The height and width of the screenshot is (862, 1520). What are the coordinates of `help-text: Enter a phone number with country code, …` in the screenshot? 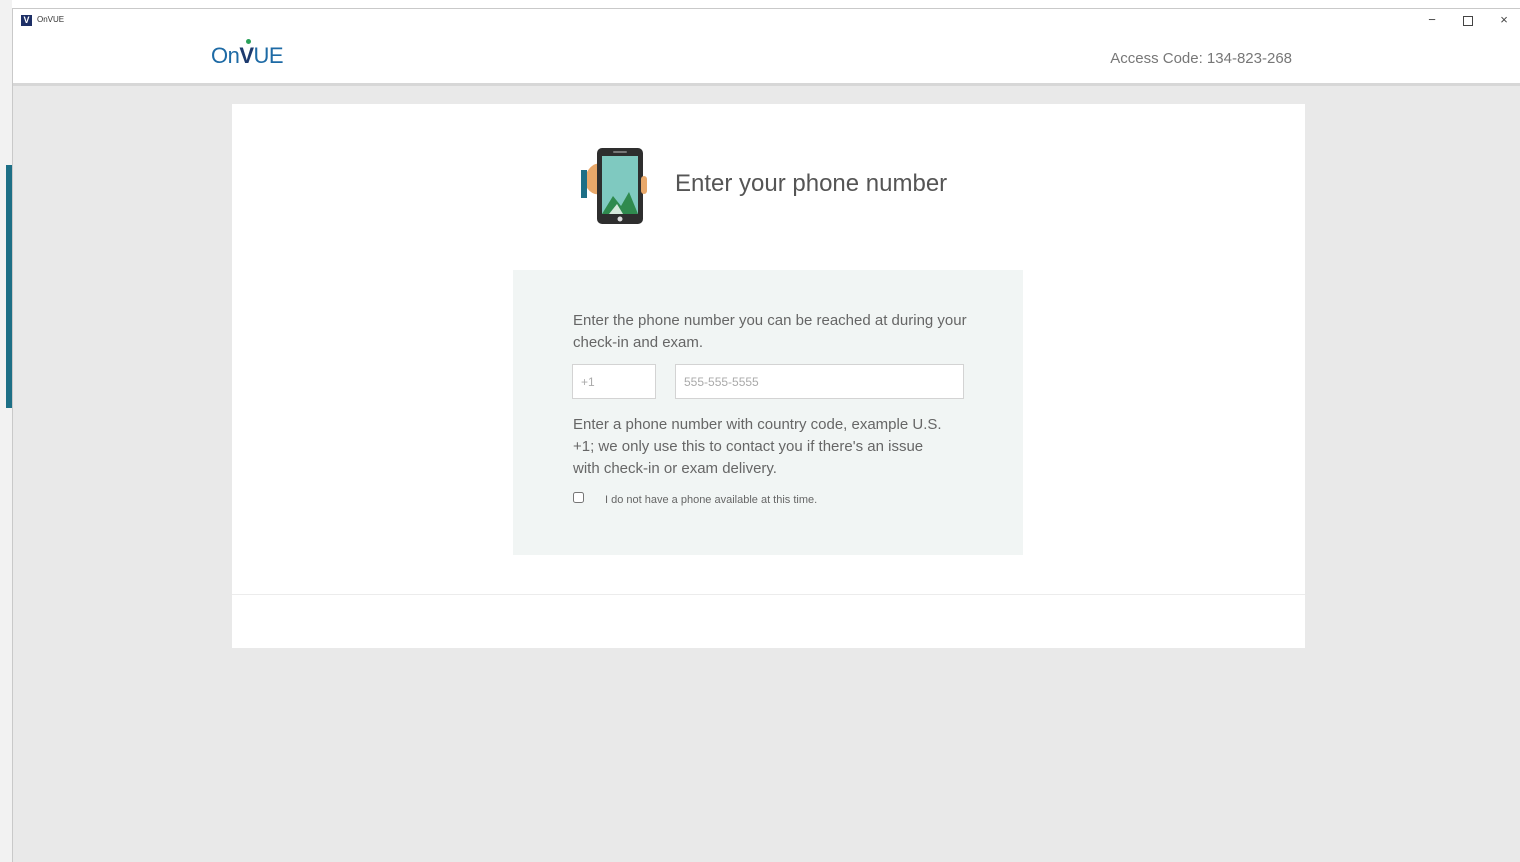 It's located at (757, 446).